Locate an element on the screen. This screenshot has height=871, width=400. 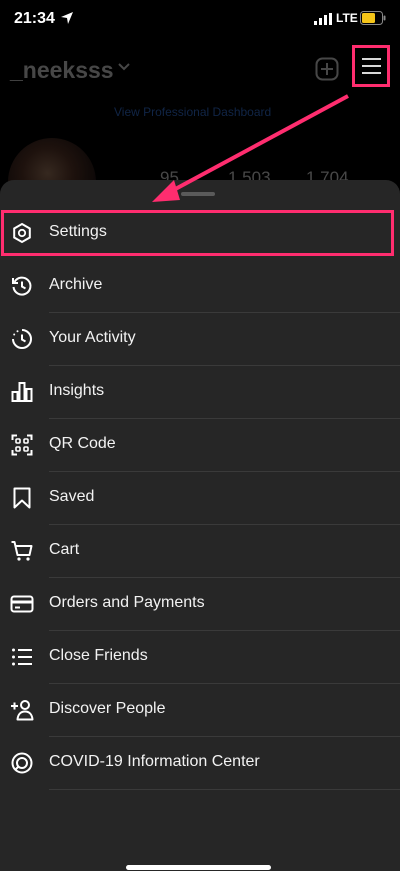
menu-item-covid-19-information-center: COVID-19 Information Center is located at coordinates (200, 763).